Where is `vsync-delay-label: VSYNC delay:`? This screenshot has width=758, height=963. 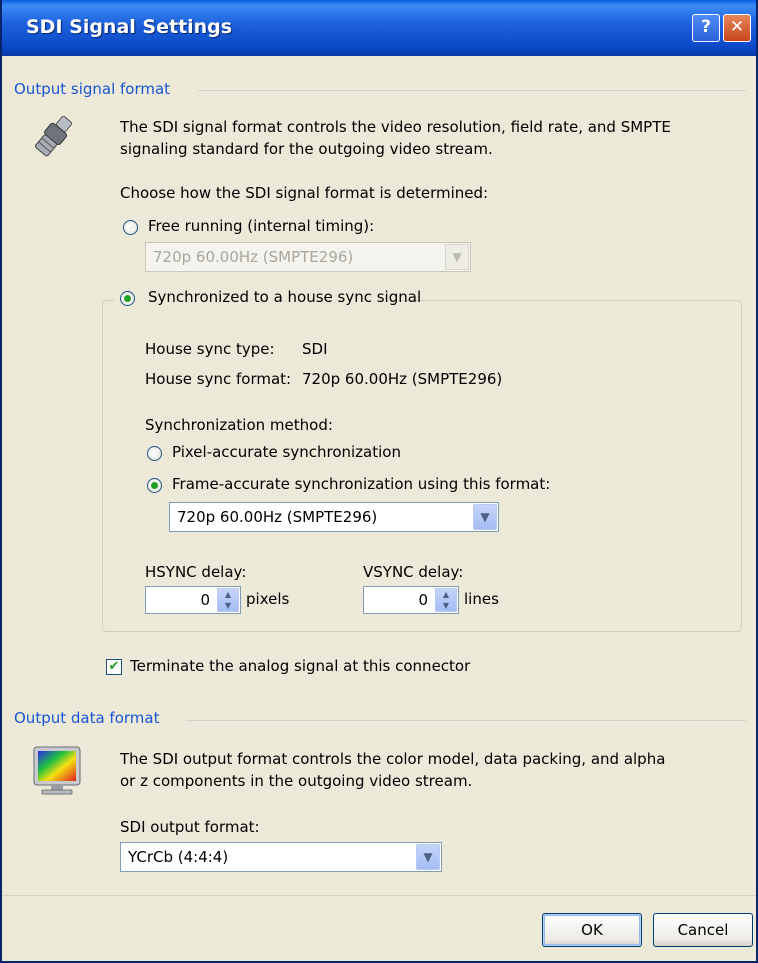
vsync-delay-label: VSYNC delay: is located at coordinates (413, 572).